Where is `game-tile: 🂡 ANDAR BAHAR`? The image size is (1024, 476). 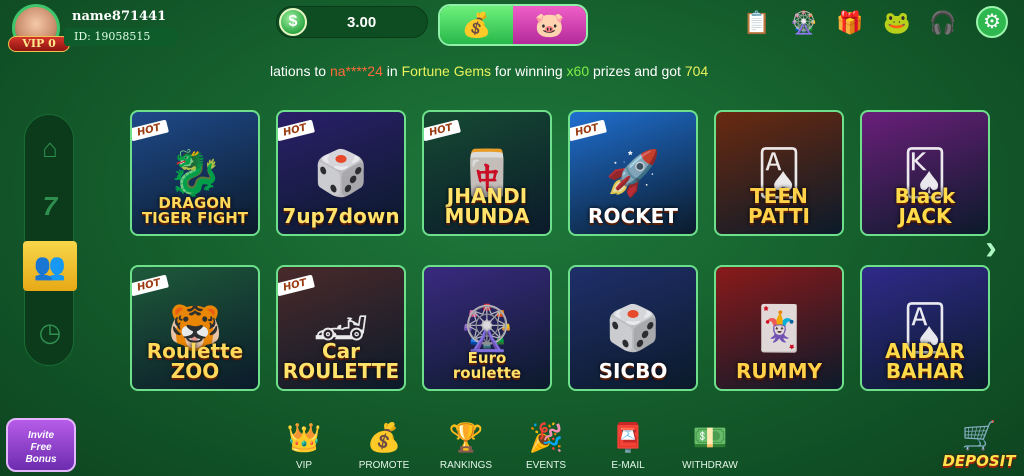 game-tile: 🂡 ANDAR BAHAR is located at coordinates (925, 328).